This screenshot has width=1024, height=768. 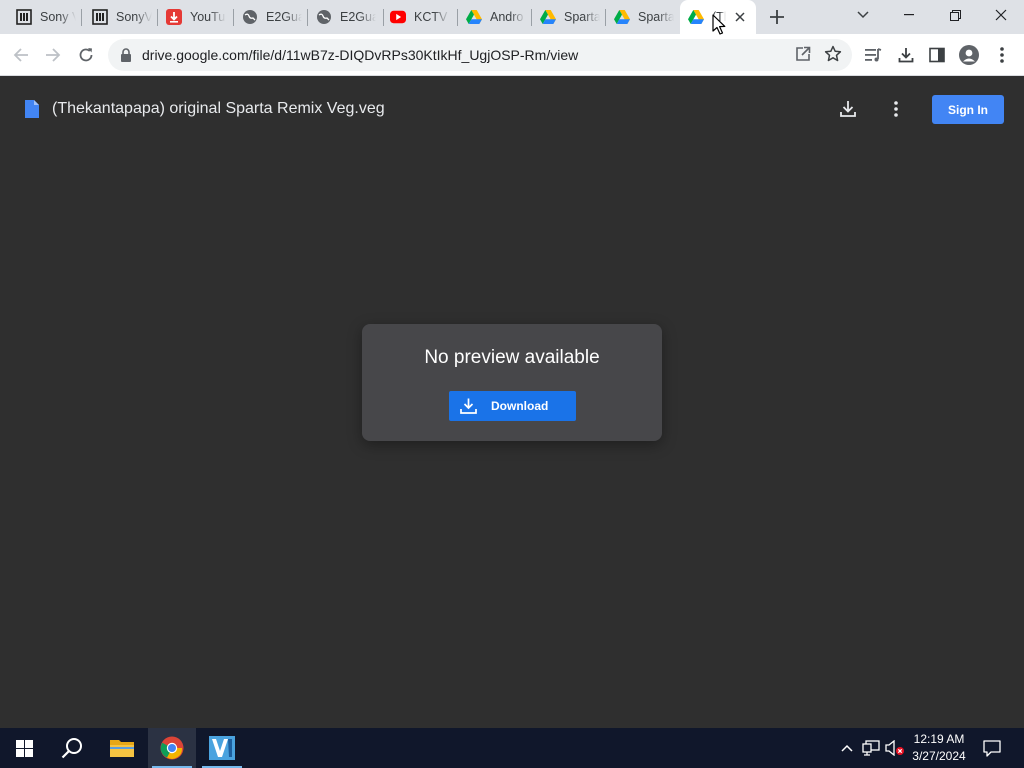 I want to click on no-preview-message: No preview available, so click(x=512, y=357).